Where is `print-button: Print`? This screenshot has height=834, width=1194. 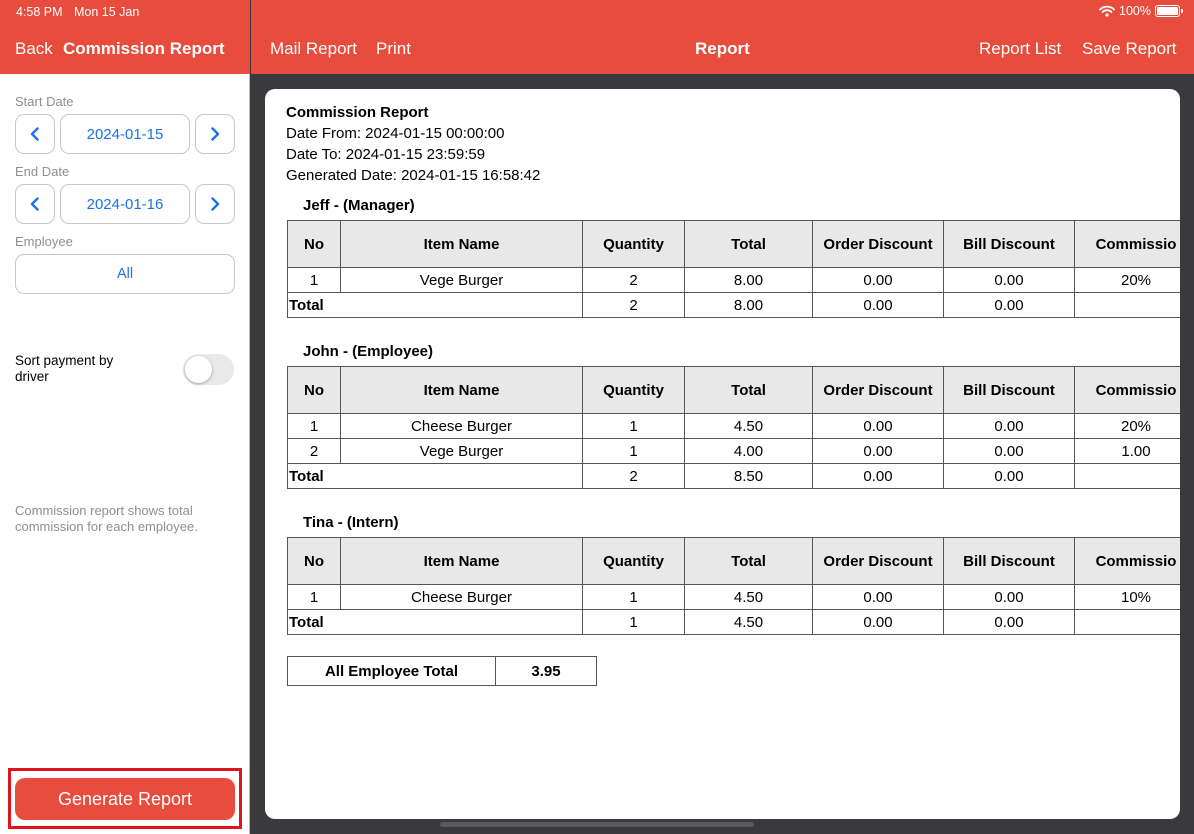 print-button: Print is located at coordinates (393, 49).